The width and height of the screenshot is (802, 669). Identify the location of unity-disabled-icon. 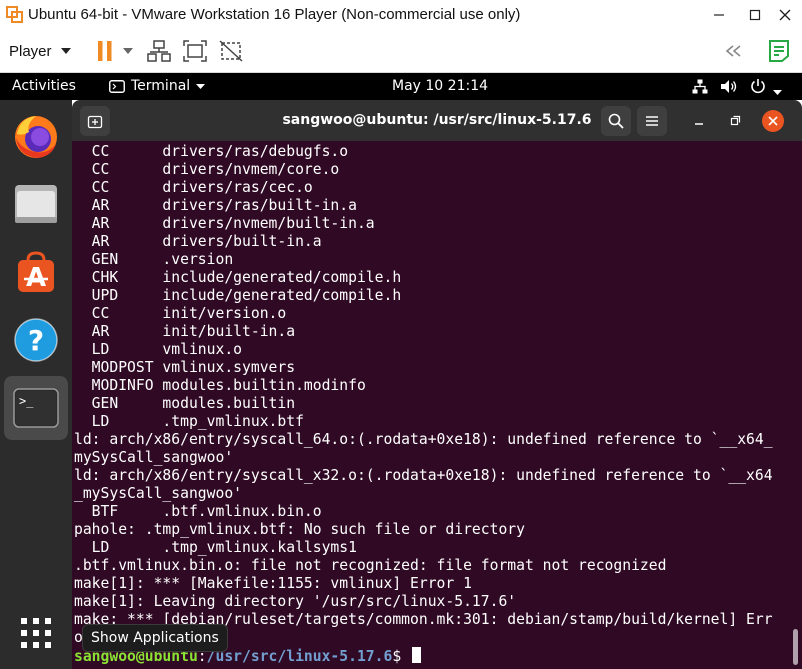
(231, 51).